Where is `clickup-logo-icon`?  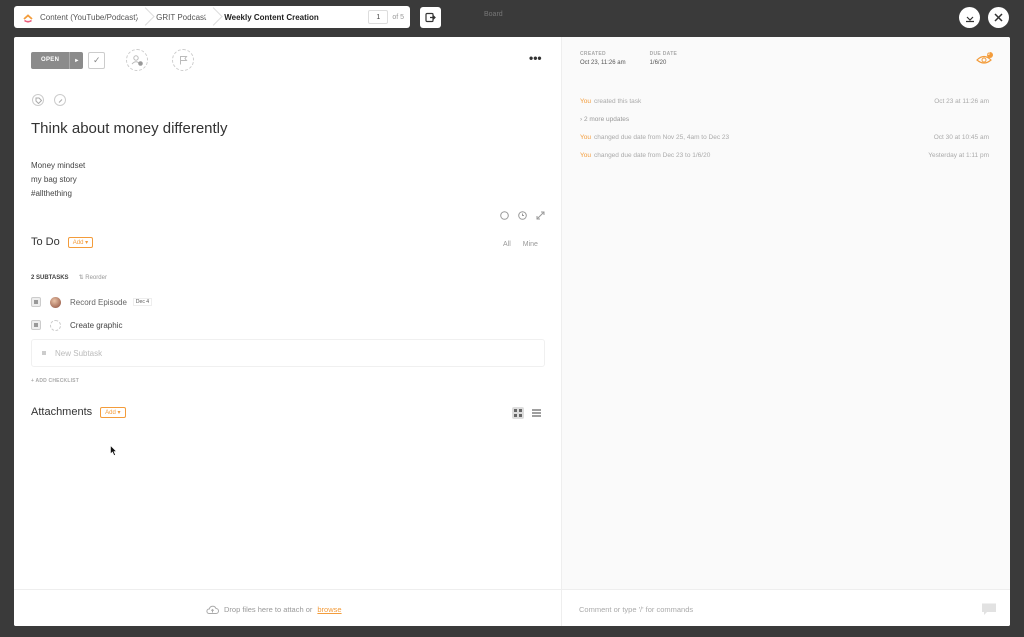 clickup-logo-icon is located at coordinates (28, 17).